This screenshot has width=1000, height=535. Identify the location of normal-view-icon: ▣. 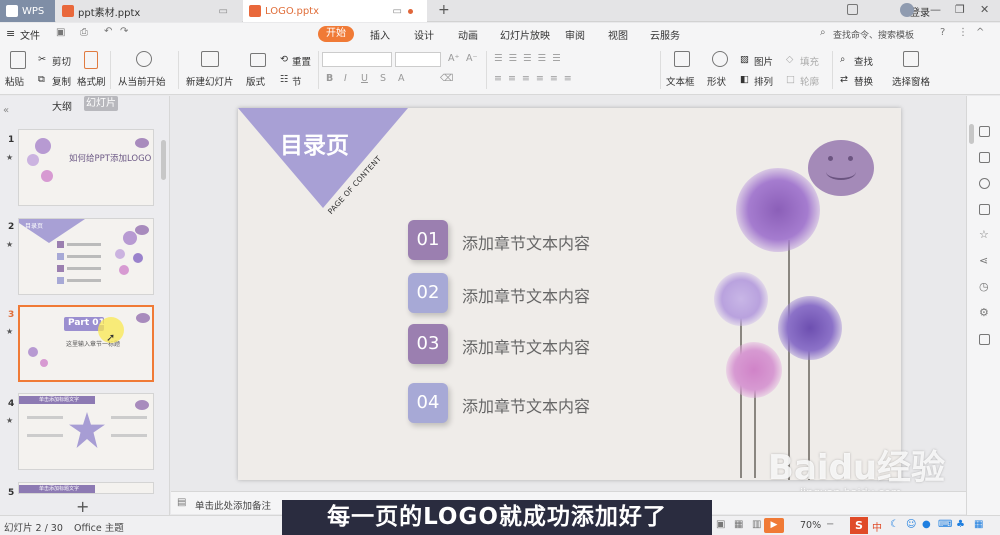
(720, 524).